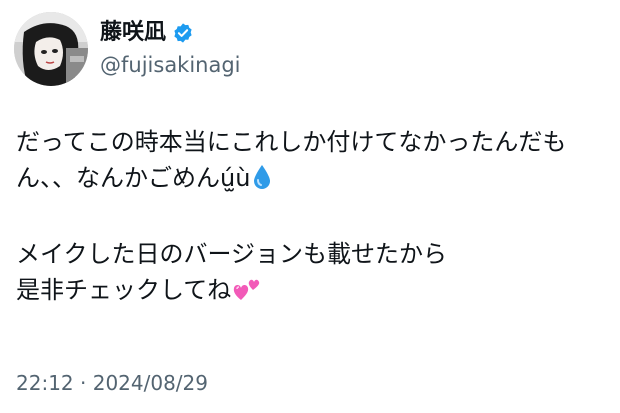 The width and height of the screenshot is (620, 413). I want to click on tweet-line-4: 是非チェックしてね, so click(314, 292).